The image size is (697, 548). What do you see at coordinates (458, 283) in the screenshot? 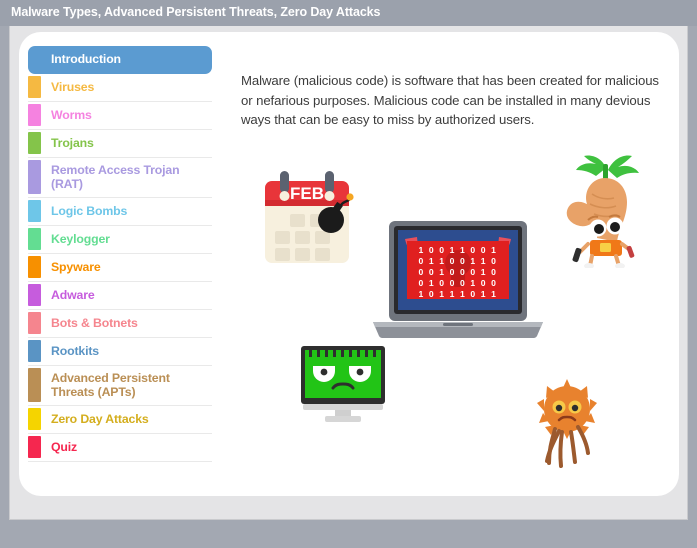
I see `binary-row: 0 1 0 0 0 1 0 0` at bounding box center [458, 283].